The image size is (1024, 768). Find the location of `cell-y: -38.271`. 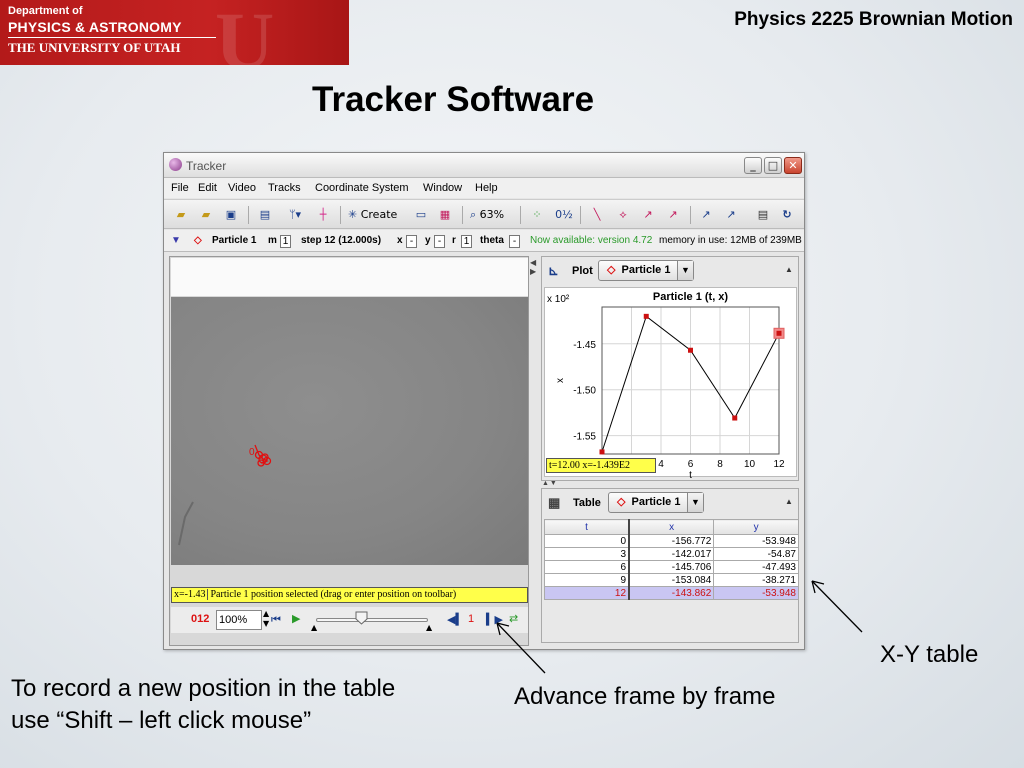

cell-y: -38.271 is located at coordinates (756, 580).